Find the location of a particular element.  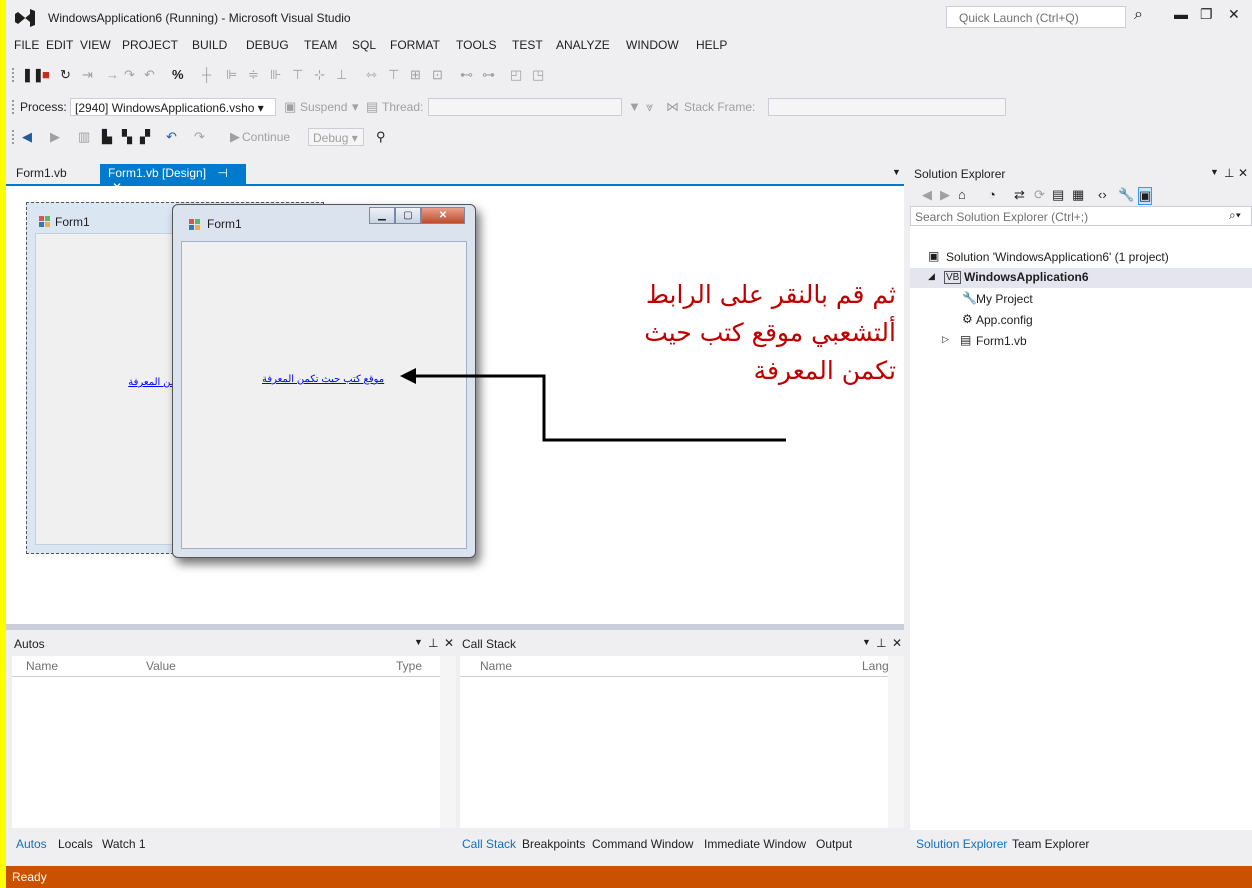

process-dropdown: [2940] WindowsApplication6.vsho ▾ is located at coordinates (173, 107).